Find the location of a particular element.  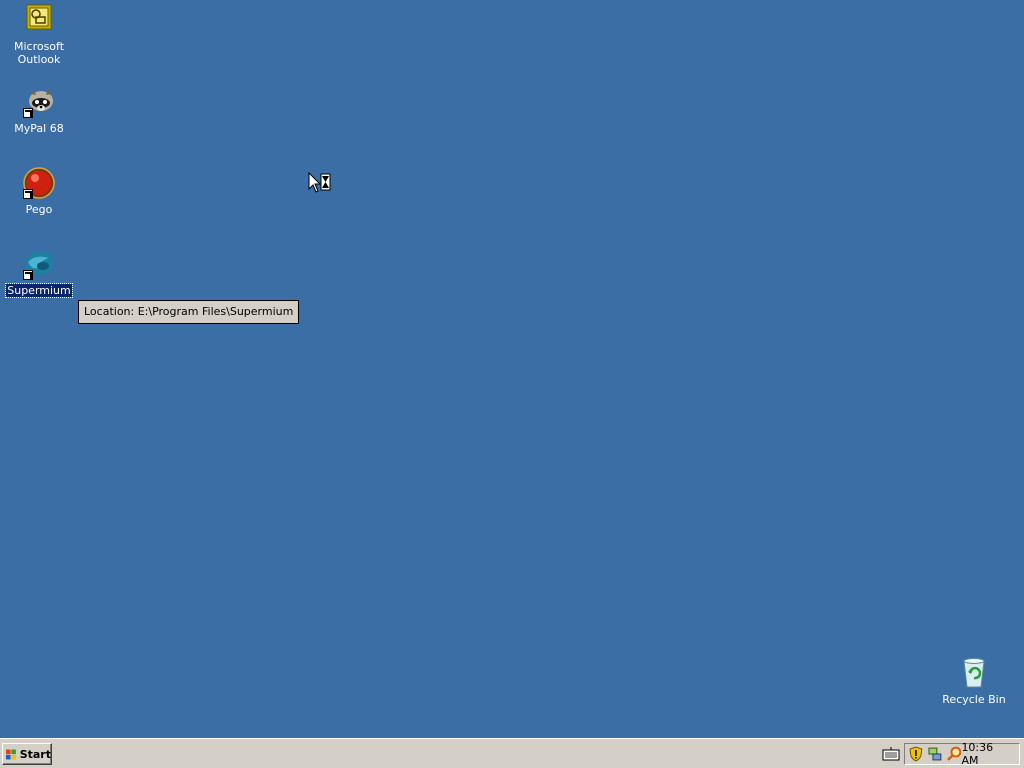

start-button: Start is located at coordinates (27, 754).